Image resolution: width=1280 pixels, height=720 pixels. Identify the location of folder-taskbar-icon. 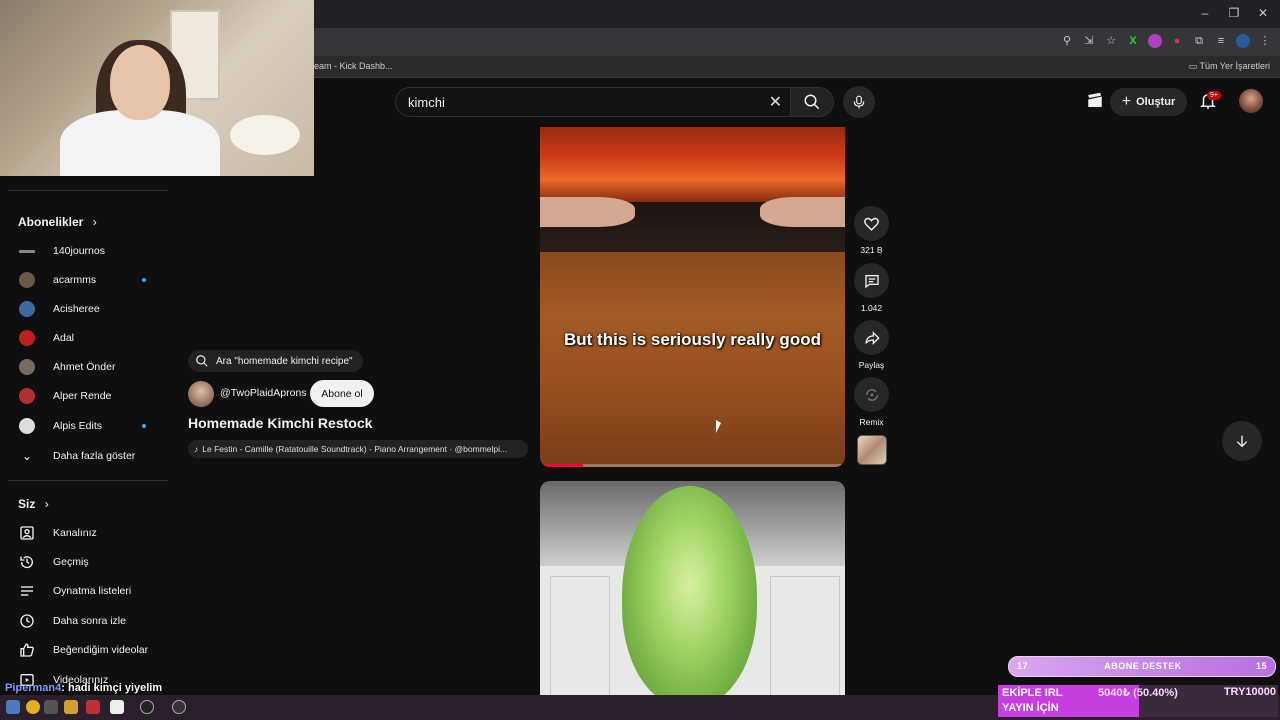
(71, 707).